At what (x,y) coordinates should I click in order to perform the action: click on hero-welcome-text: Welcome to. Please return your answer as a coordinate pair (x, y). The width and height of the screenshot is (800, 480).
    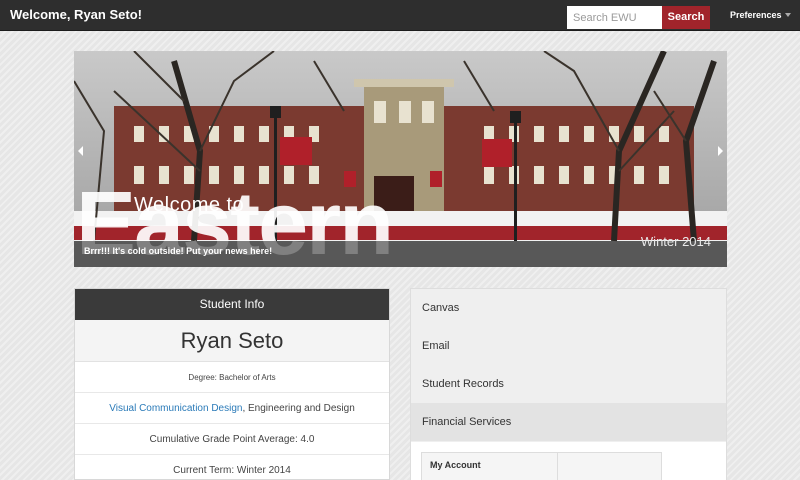
    Looking at the image, I should click on (189, 205).